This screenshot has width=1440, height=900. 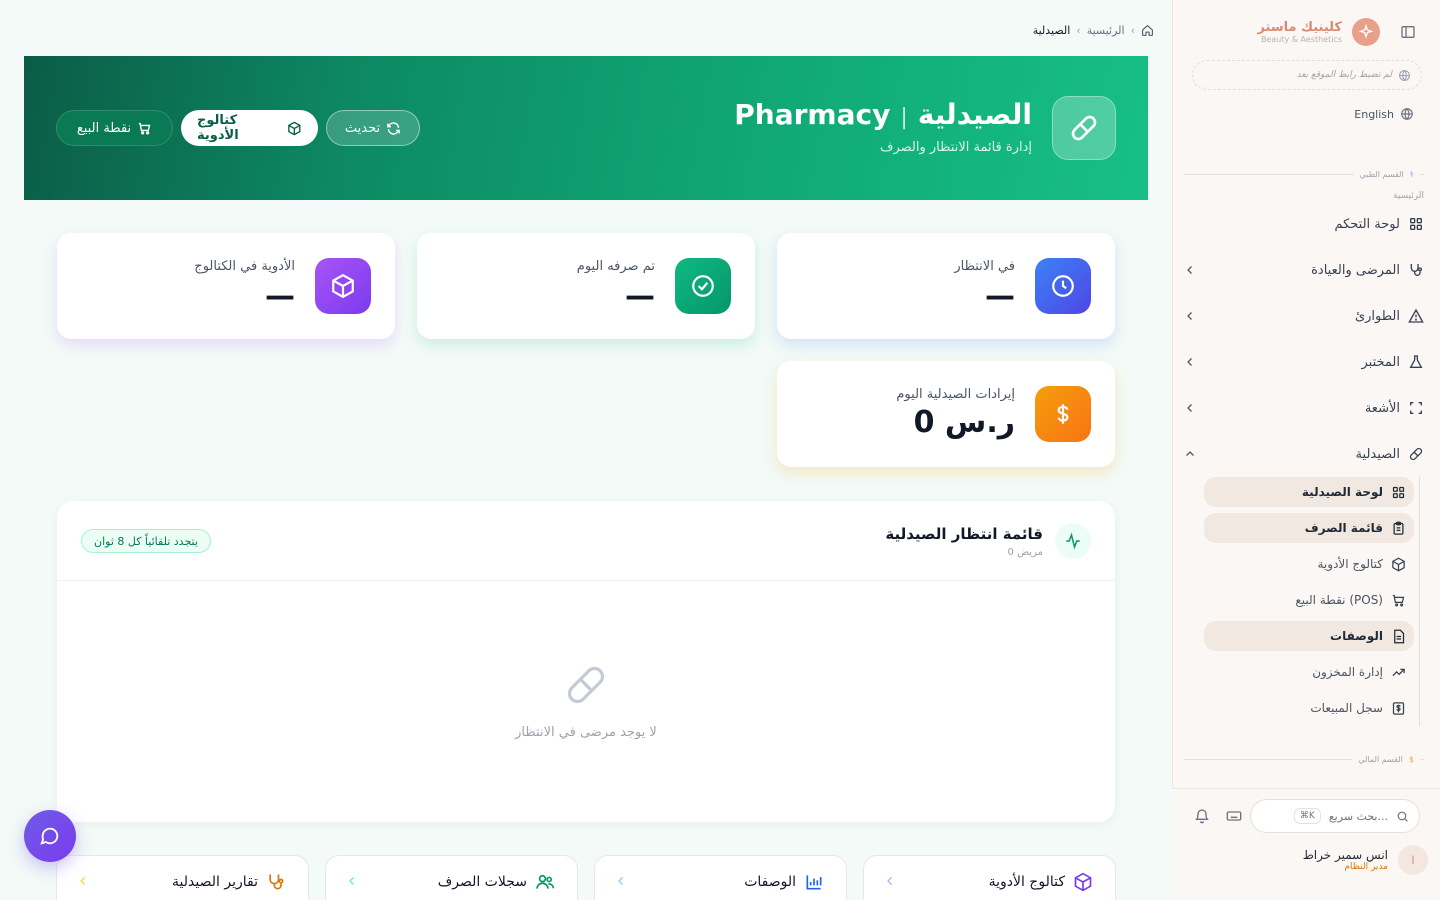 I want to click on quick-link-catalog: كتالوج الأدوية, so click(x=989, y=877).